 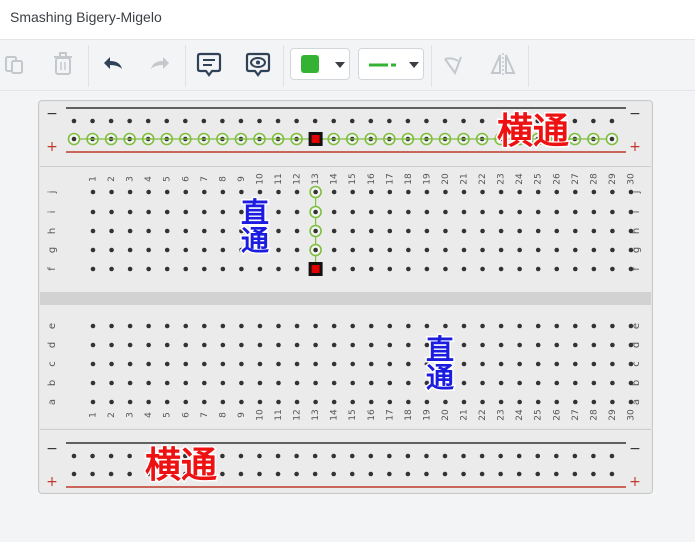 What do you see at coordinates (254, 226) in the screenshot?
I see `annotation-column-top: 直通` at bounding box center [254, 226].